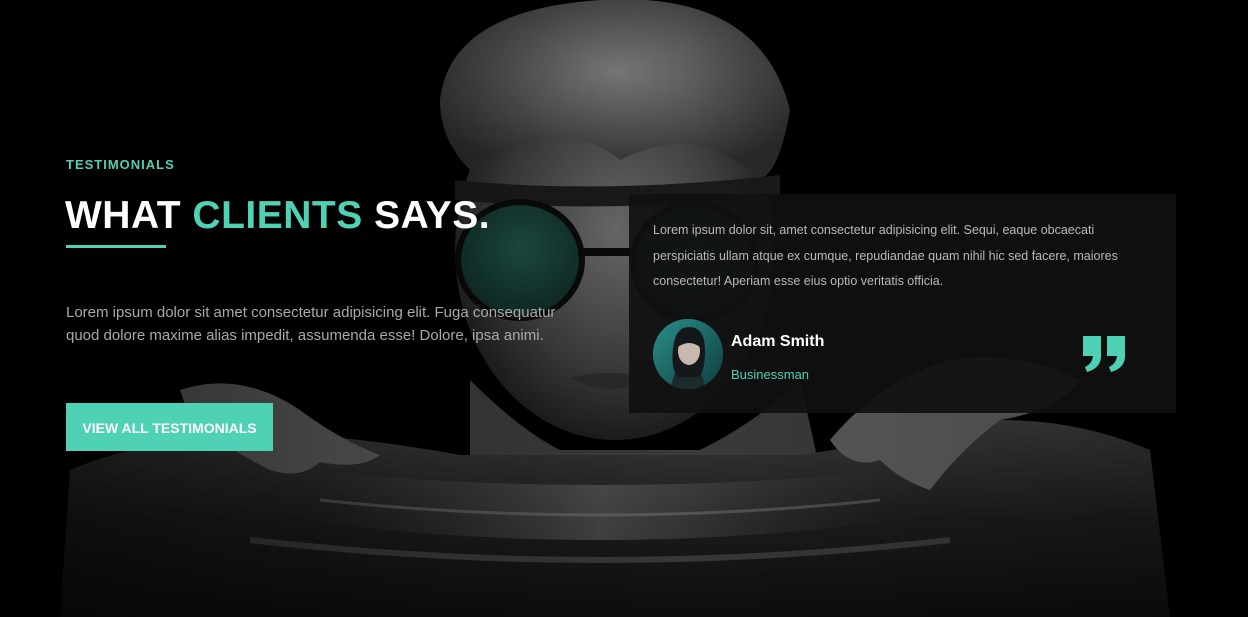  I want to click on view-all-testimonials-button: VIEW ALL TESTIMONIALS, so click(169, 427).